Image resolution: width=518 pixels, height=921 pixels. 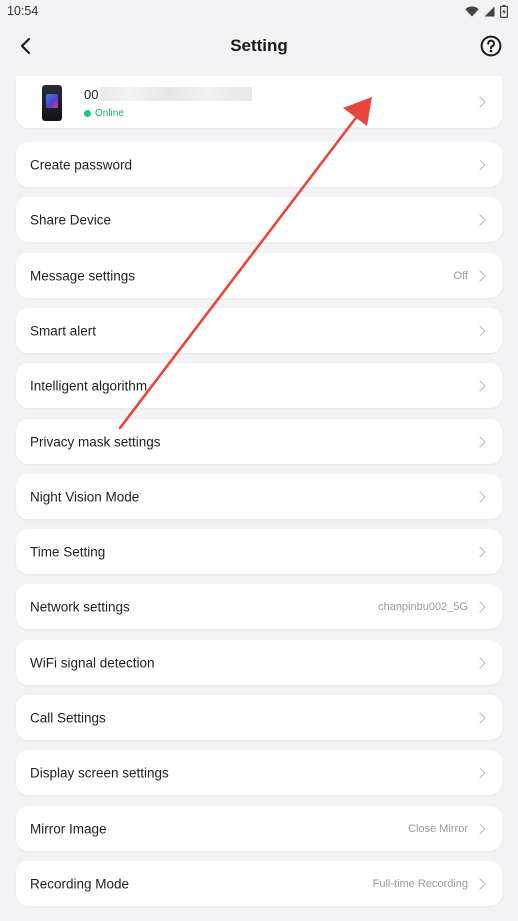 I want to click on settings-row: Recording Mode Full-time Recording, so click(x=259, y=883).